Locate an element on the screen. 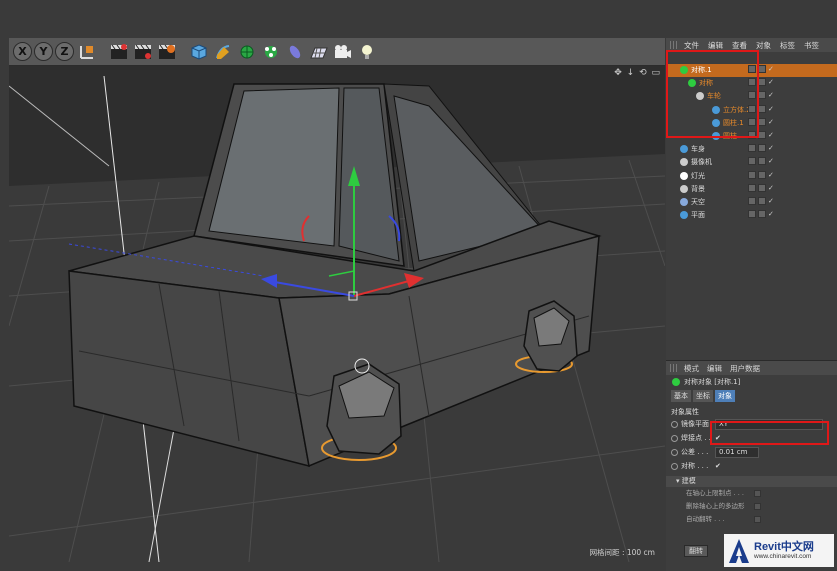  sub-option: 删除轴心上的多边形 is located at coordinates (751, 506).